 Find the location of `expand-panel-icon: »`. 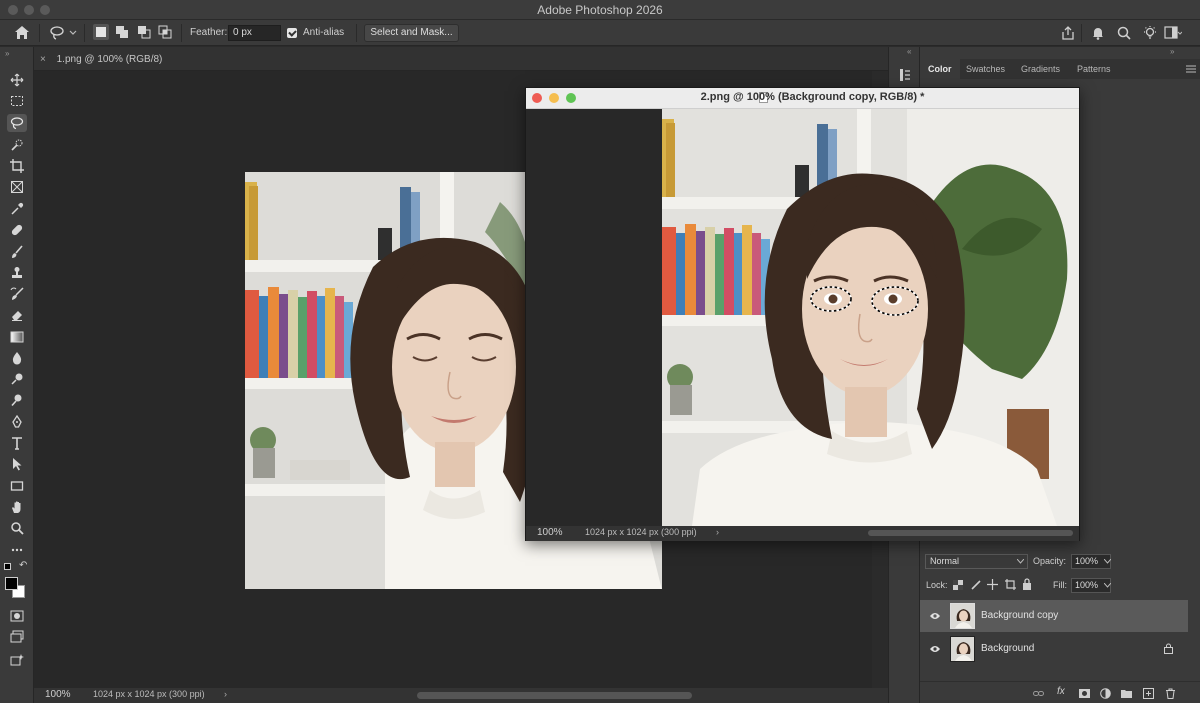

expand-panel-icon: » is located at coordinates (7, 53).